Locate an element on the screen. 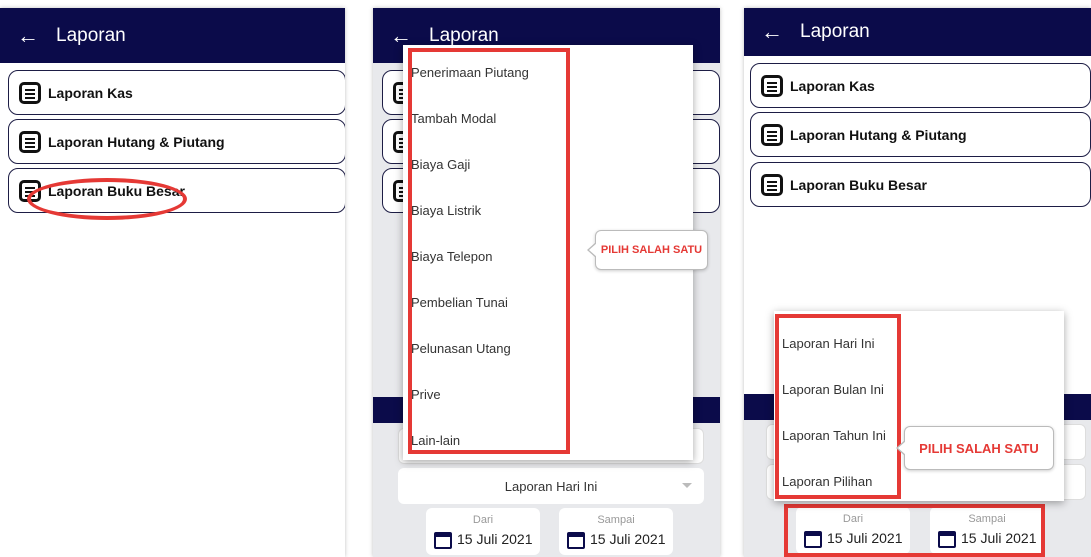  date-from-field: Dari 15 Juli 2021 is located at coordinates (483, 531).